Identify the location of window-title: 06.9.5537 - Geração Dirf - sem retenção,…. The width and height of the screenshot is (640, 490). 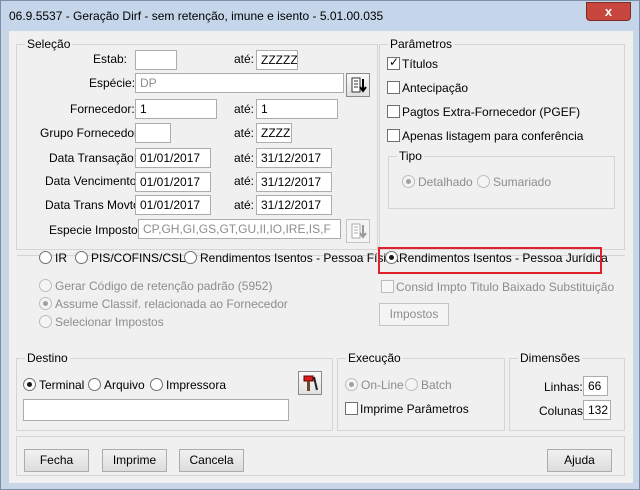
(196, 16).